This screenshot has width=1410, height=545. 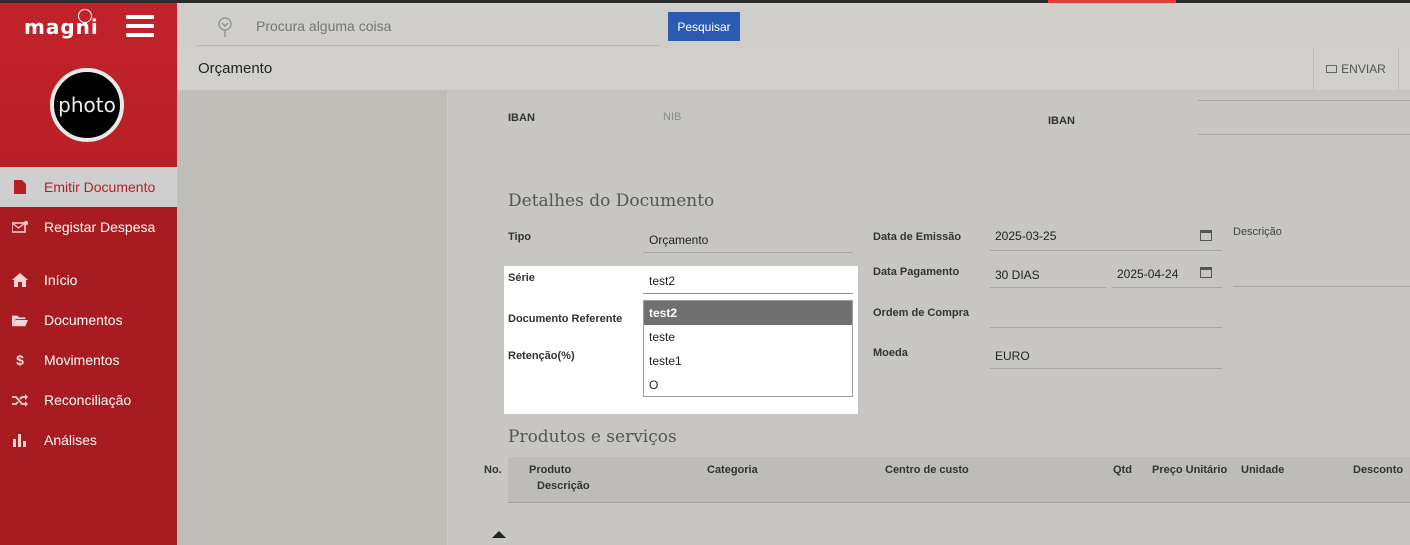 What do you see at coordinates (1025, 236) in the screenshot?
I see `data-emissao-value: 2025-03-25` at bounding box center [1025, 236].